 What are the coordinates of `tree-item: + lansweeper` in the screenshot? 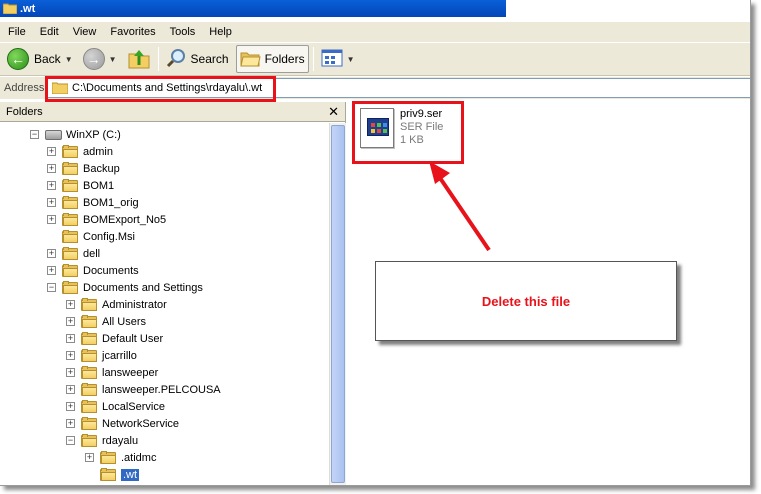 It's located at (112, 372).